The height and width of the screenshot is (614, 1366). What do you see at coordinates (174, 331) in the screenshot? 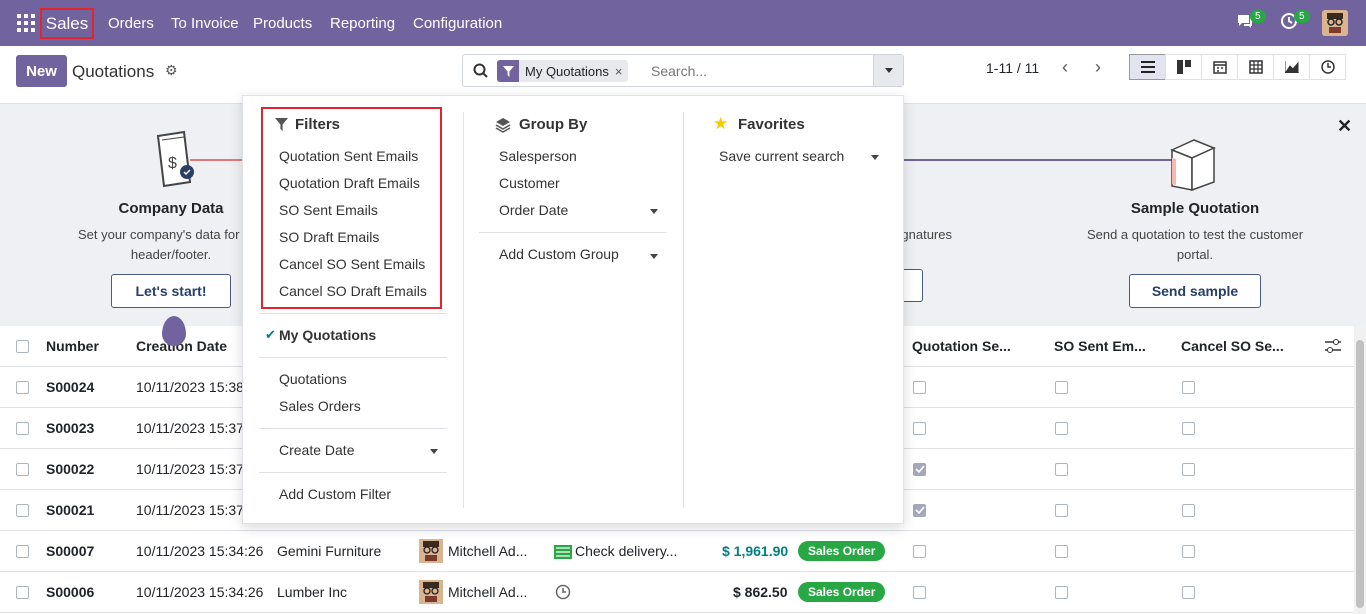
I see `cursor-drop-marker` at bounding box center [174, 331].